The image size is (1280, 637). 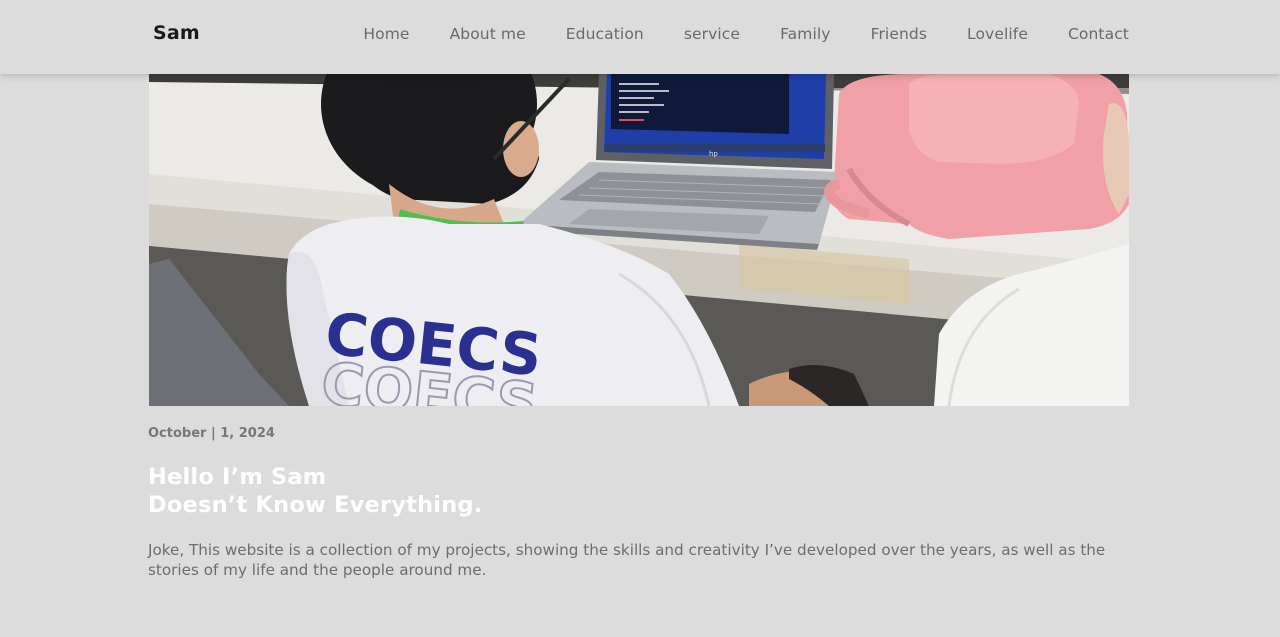 I want to click on headline-line-2: Doesn’t Know Everything., so click(x=315, y=505).